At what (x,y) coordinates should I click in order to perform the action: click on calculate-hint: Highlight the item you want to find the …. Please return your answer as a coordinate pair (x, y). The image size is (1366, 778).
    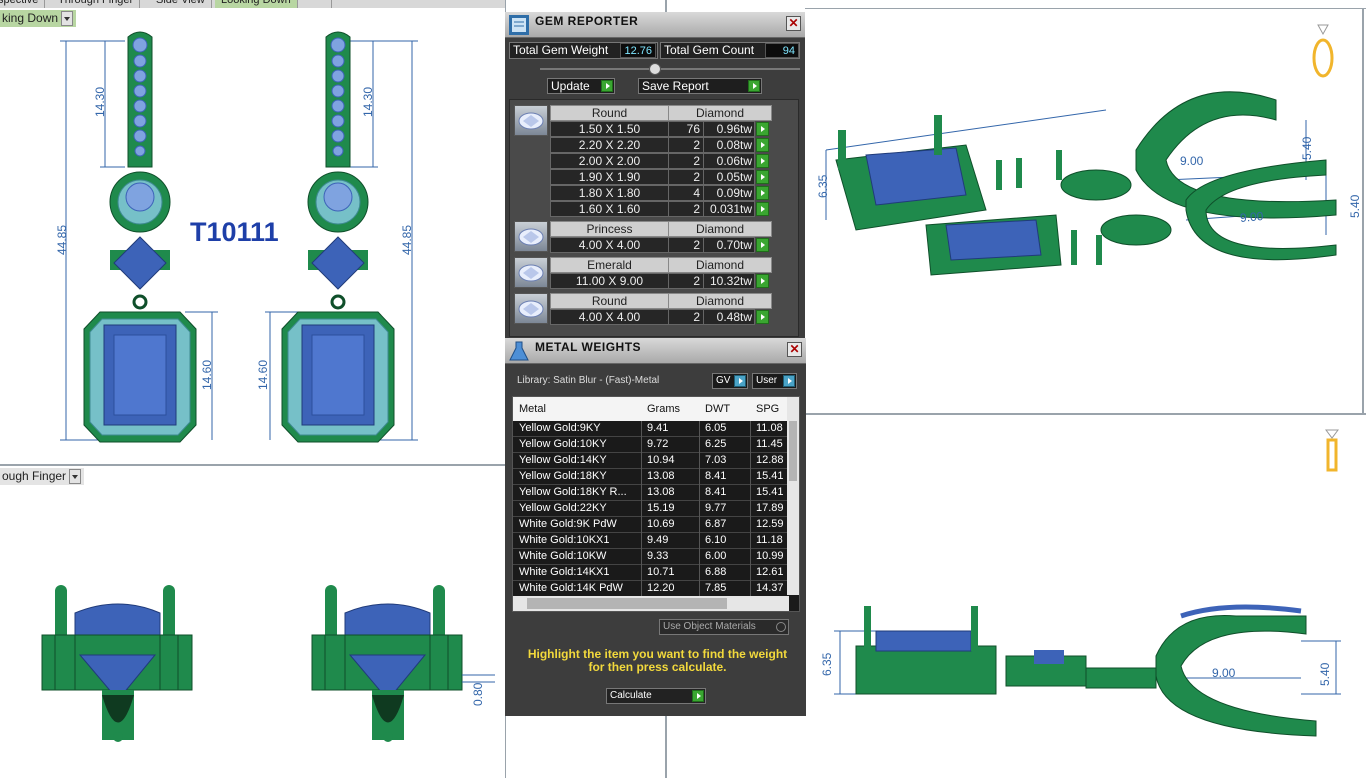
    Looking at the image, I should click on (657, 660).